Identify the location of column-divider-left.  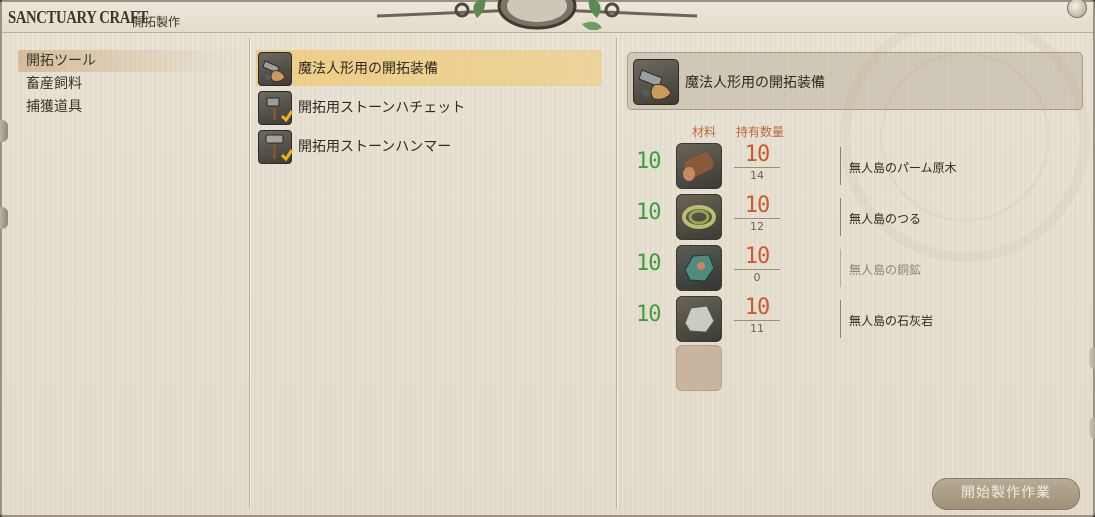
(249, 273).